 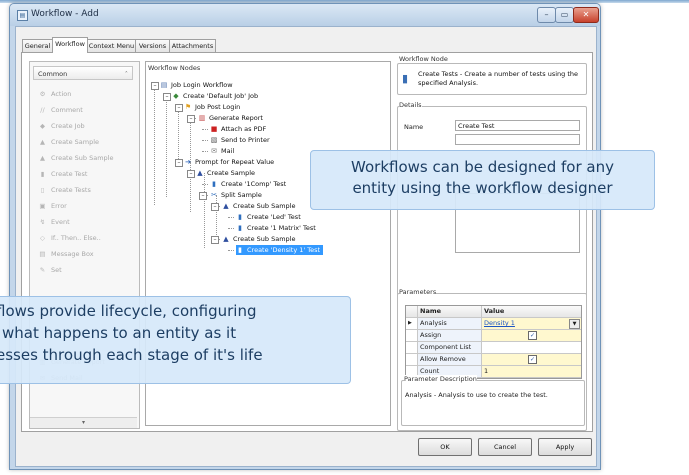 I want to click on workflow-nodes-header: Workflow Nodes, so click(x=174, y=68).